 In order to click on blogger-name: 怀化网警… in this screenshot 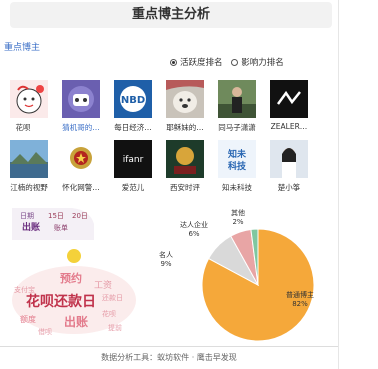, I will do `click(81, 187)`.